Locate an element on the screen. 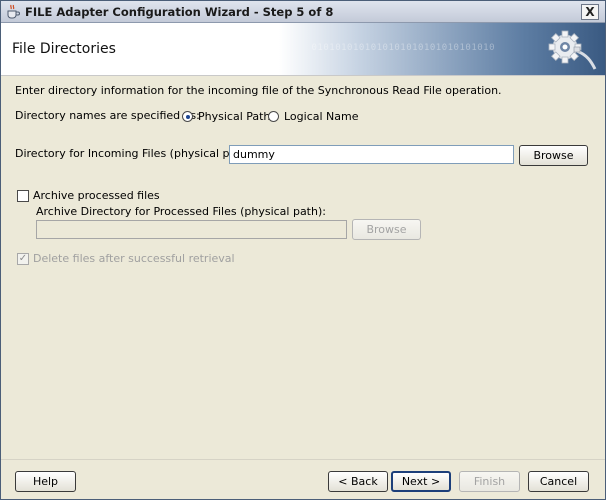  delete-files-checkbox: ✓ is located at coordinates (23, 259).